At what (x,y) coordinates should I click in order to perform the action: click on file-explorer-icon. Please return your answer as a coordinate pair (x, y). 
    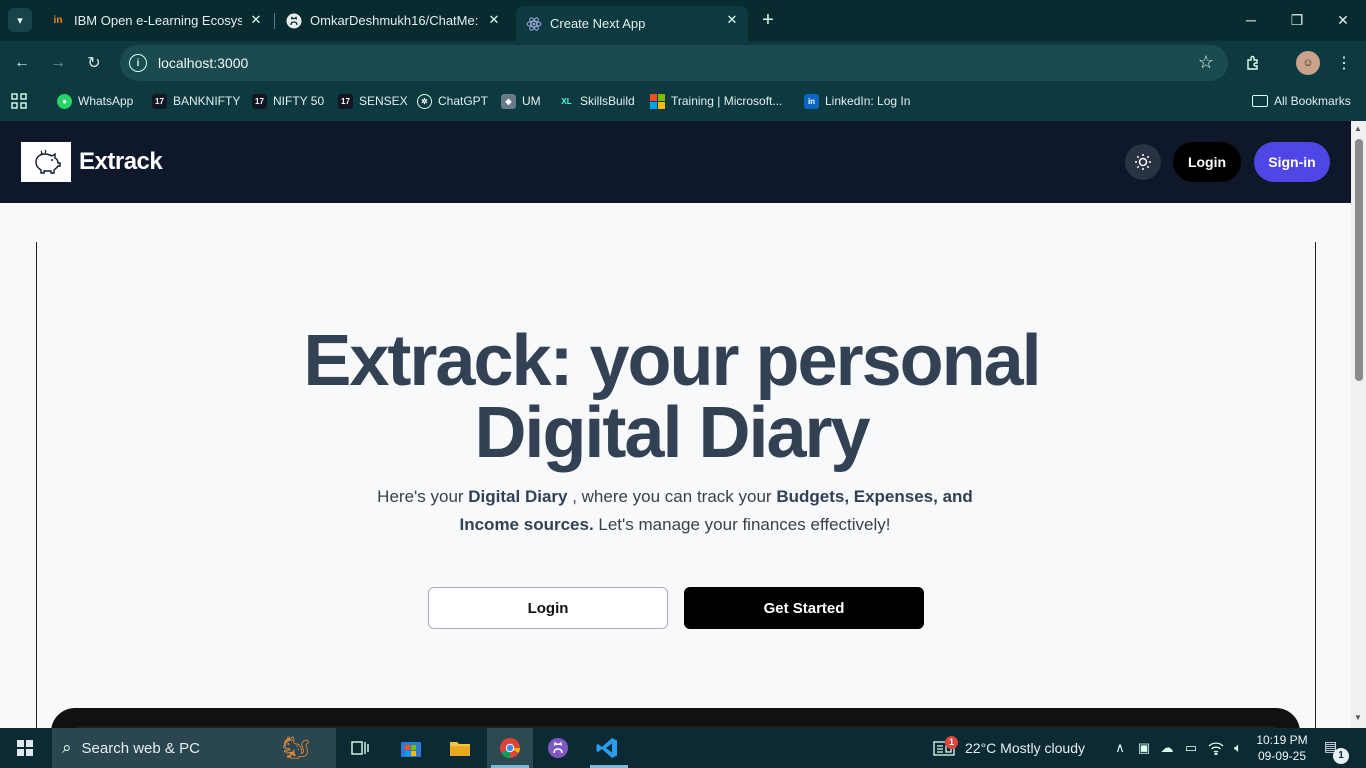
    Looking at the image, I should click on (460, 748).